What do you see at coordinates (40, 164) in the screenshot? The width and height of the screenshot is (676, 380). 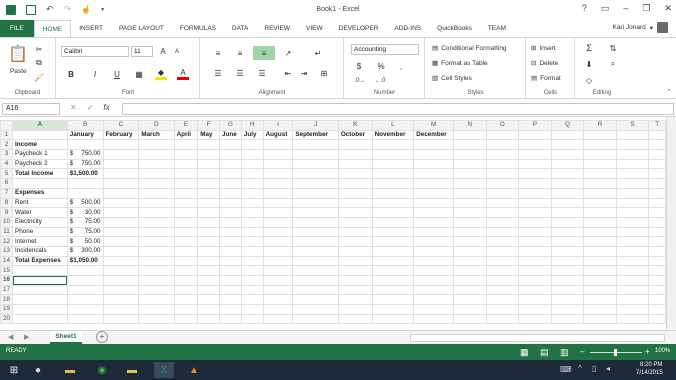 I see `cell-A4: Paycheck 2` at bounding box center [40, 164].